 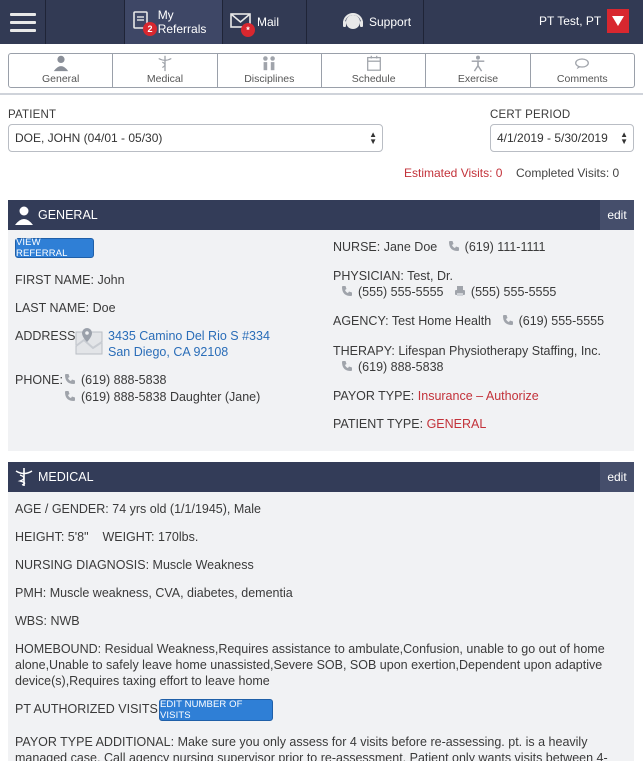 What do you see at coordinates (456, 424) in the screenshot?
I see `patient-type-value: GENERAL` at bounding box center [456, 424].